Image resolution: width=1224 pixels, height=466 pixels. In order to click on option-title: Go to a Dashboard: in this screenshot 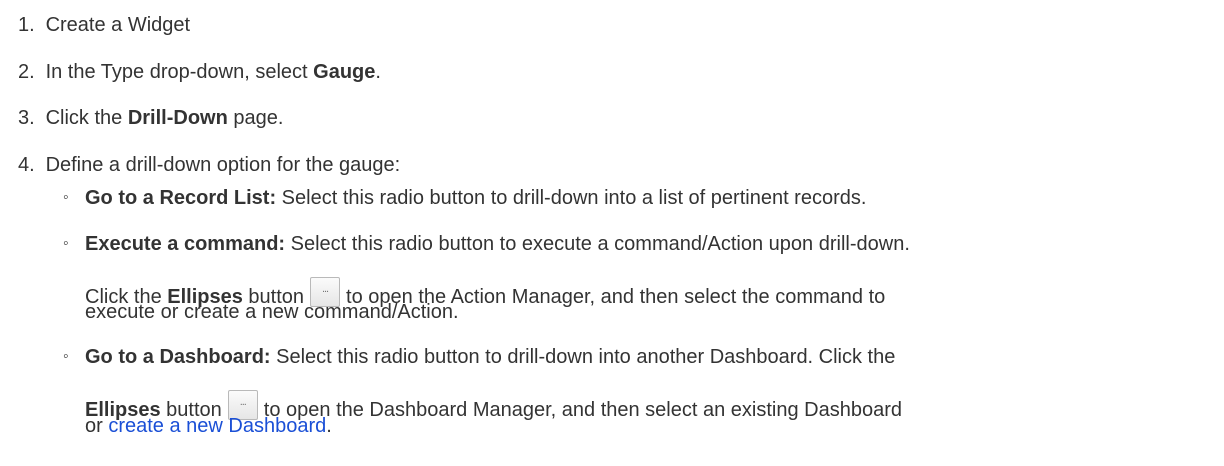, I will do `click(178, 357)`.